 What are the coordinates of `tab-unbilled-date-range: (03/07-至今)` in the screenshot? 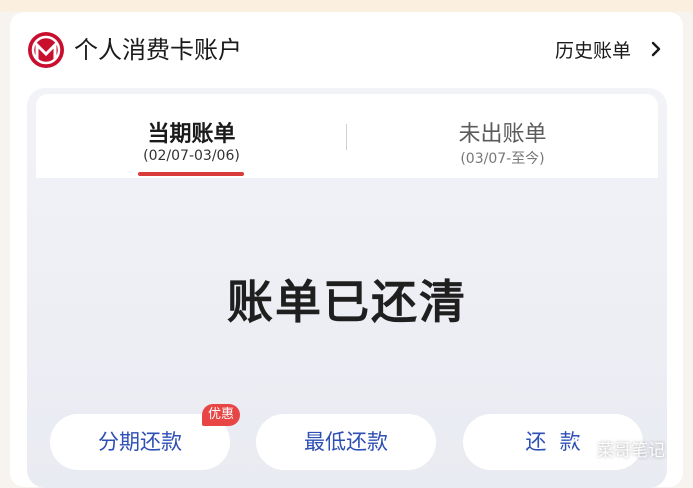 It's located at (502, 159).